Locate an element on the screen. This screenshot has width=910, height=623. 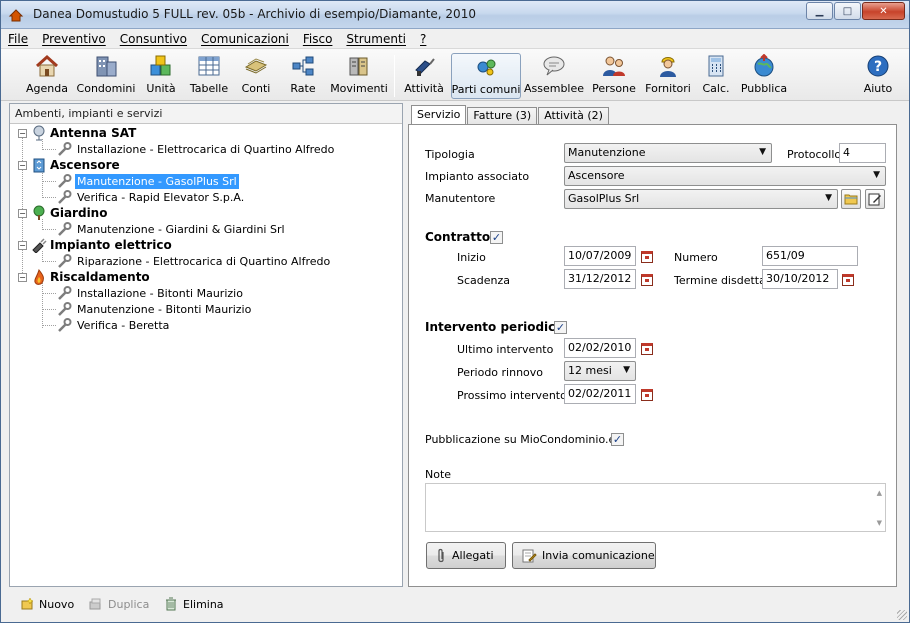
resize-grip is located at coordinates (902, 615).